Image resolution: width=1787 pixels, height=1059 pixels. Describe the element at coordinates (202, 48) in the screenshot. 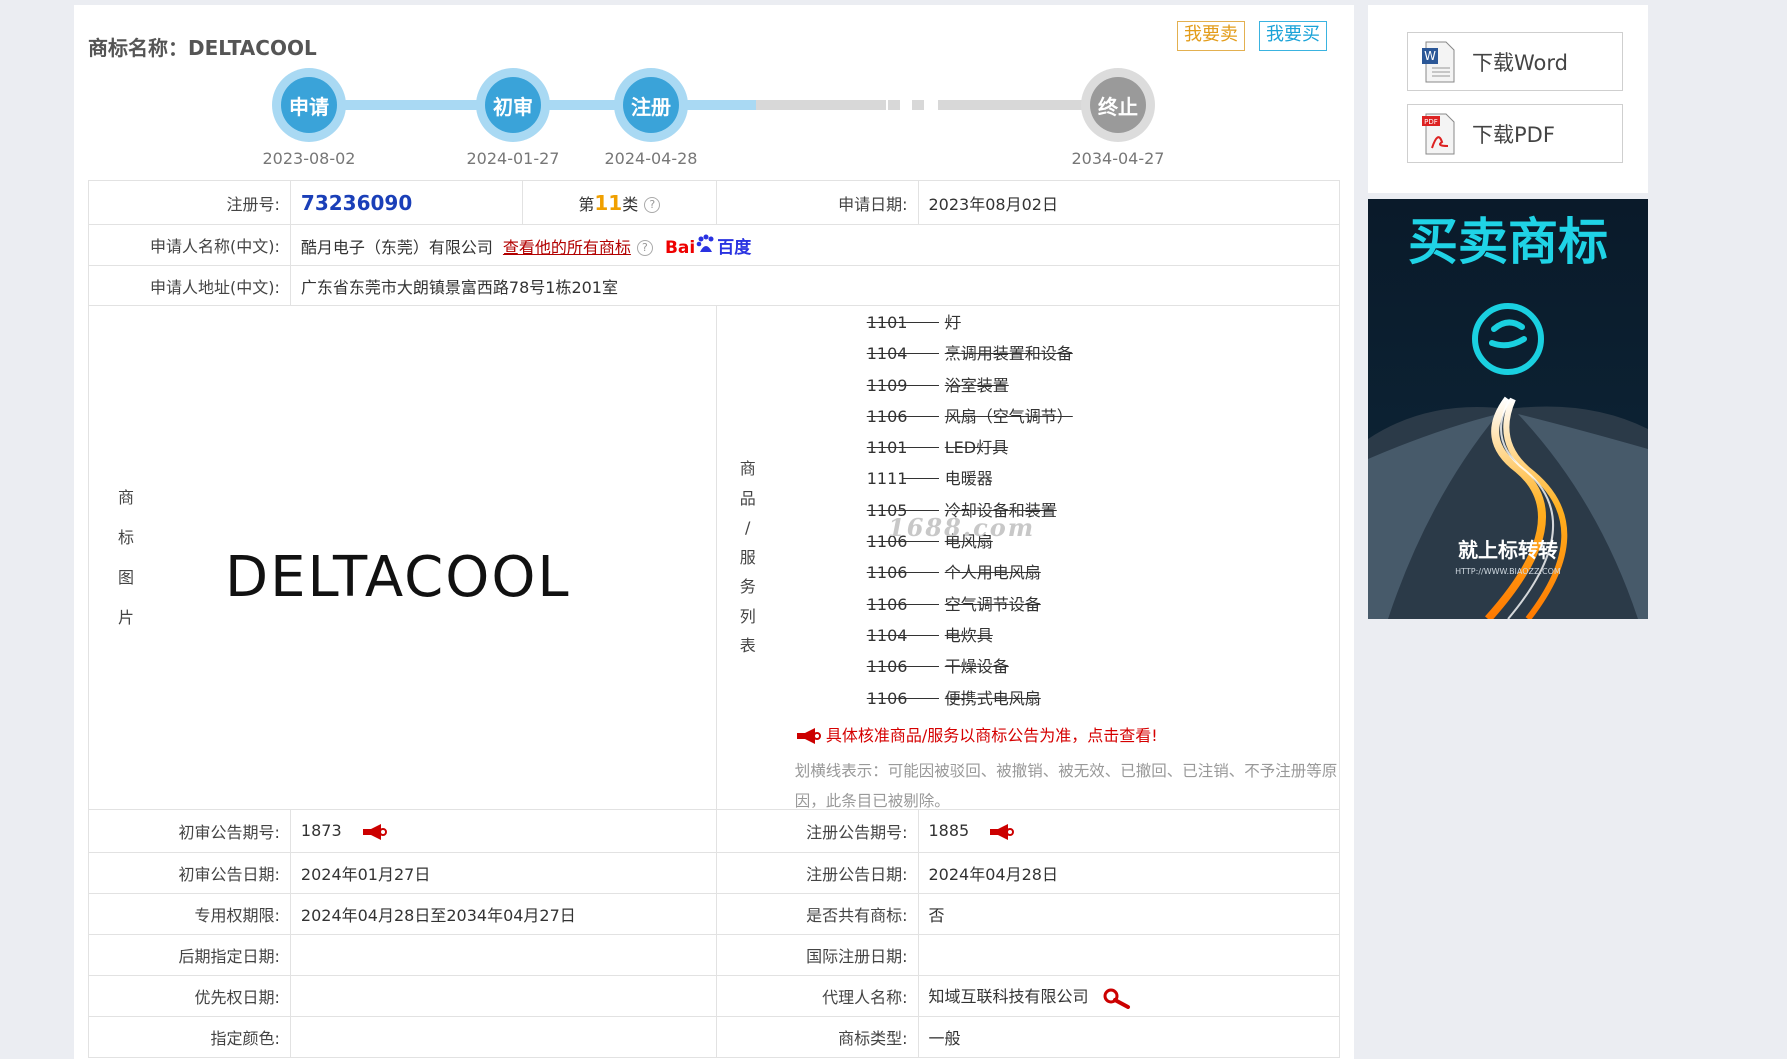

I see `page-title: 商标名称：DELTACOOL` at that location.